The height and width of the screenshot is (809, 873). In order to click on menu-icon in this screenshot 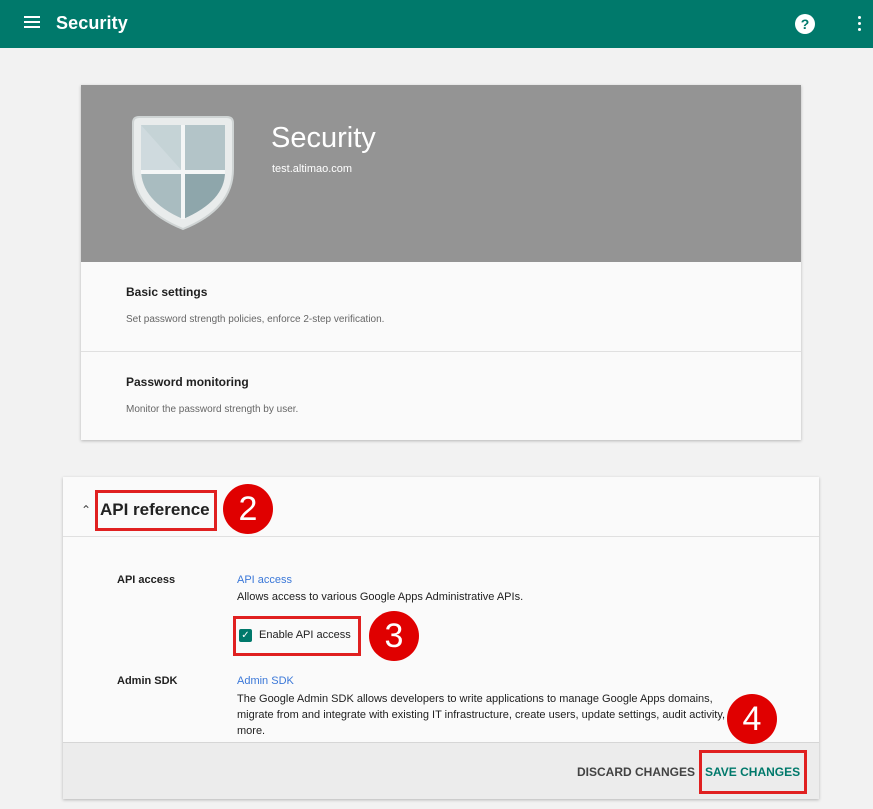, I will do `click(32, 23)`.